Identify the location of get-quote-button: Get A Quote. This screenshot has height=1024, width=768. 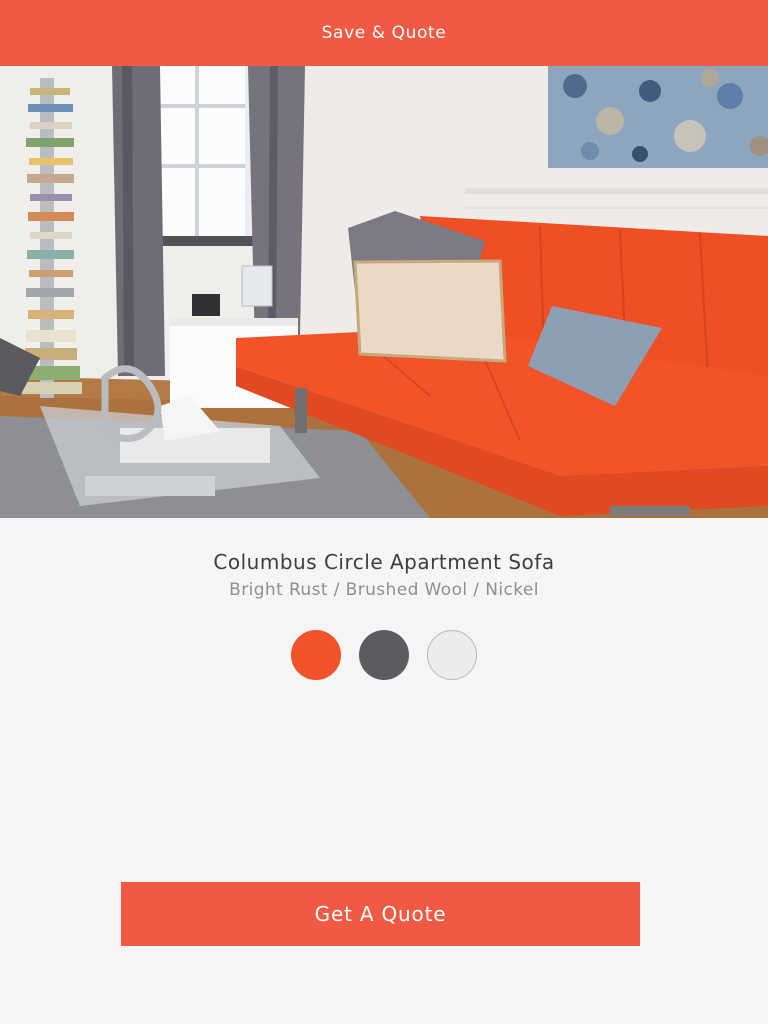
(380, 914).